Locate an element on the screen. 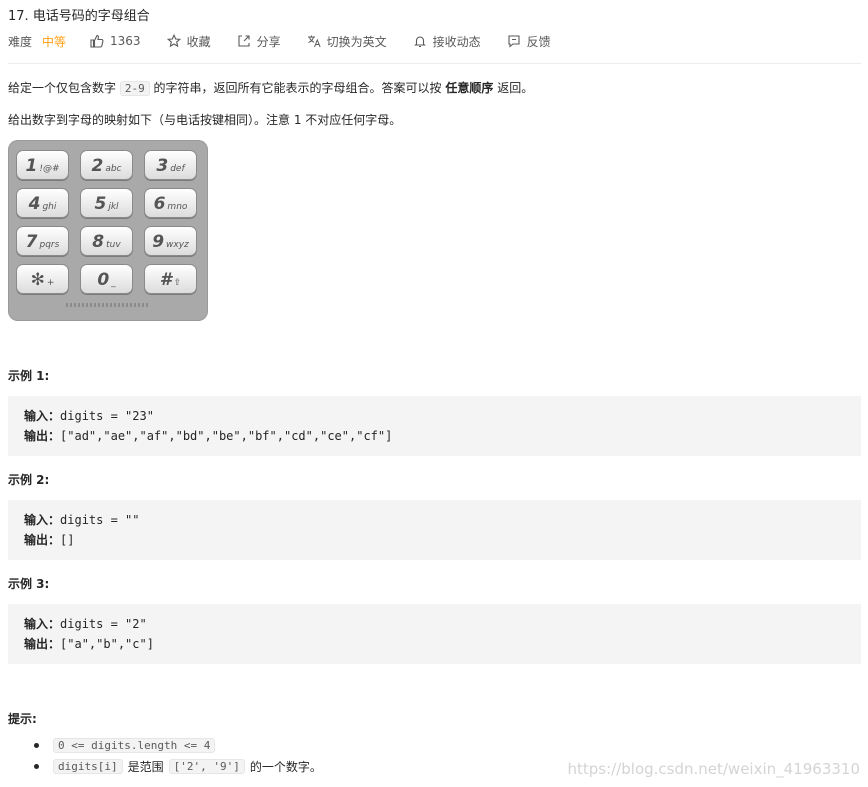  example-output: ["a","b","c"] is located at coordinates (107, 644).